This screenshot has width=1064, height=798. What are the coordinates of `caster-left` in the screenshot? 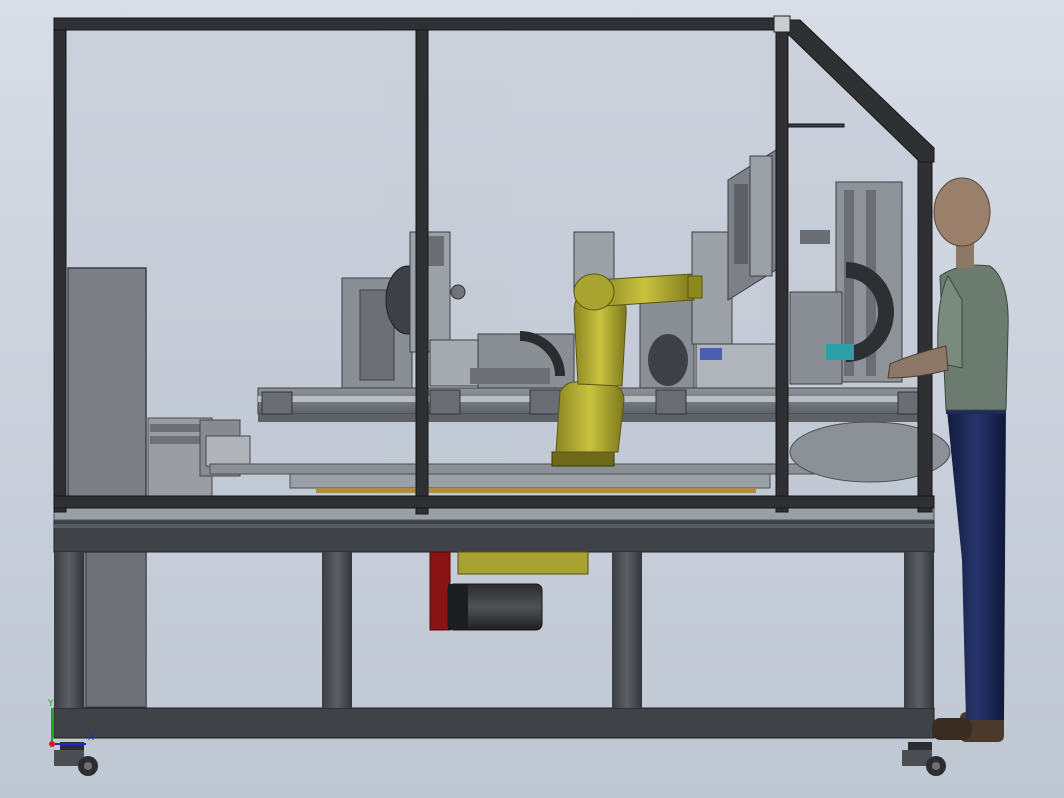 It's located at (76, 759).